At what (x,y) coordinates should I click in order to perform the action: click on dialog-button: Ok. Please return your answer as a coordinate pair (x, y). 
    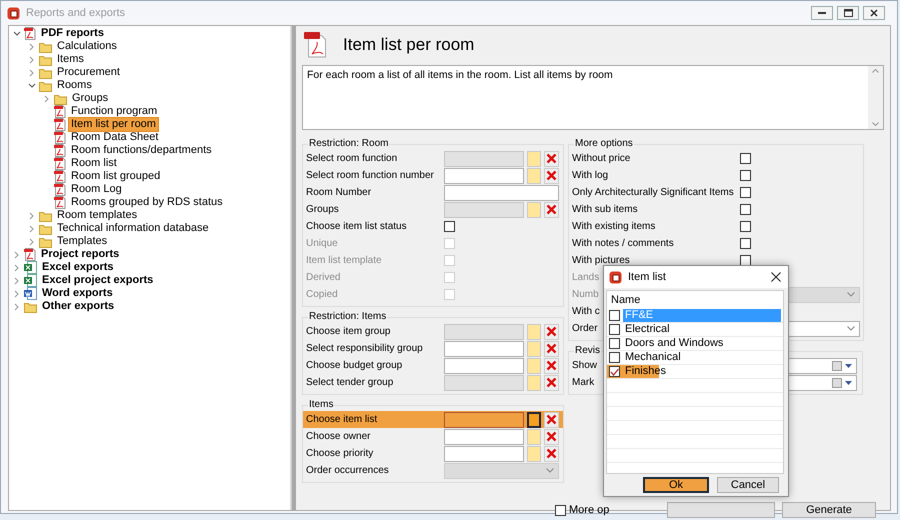
    Looking at the image, I should click on (676, 485).